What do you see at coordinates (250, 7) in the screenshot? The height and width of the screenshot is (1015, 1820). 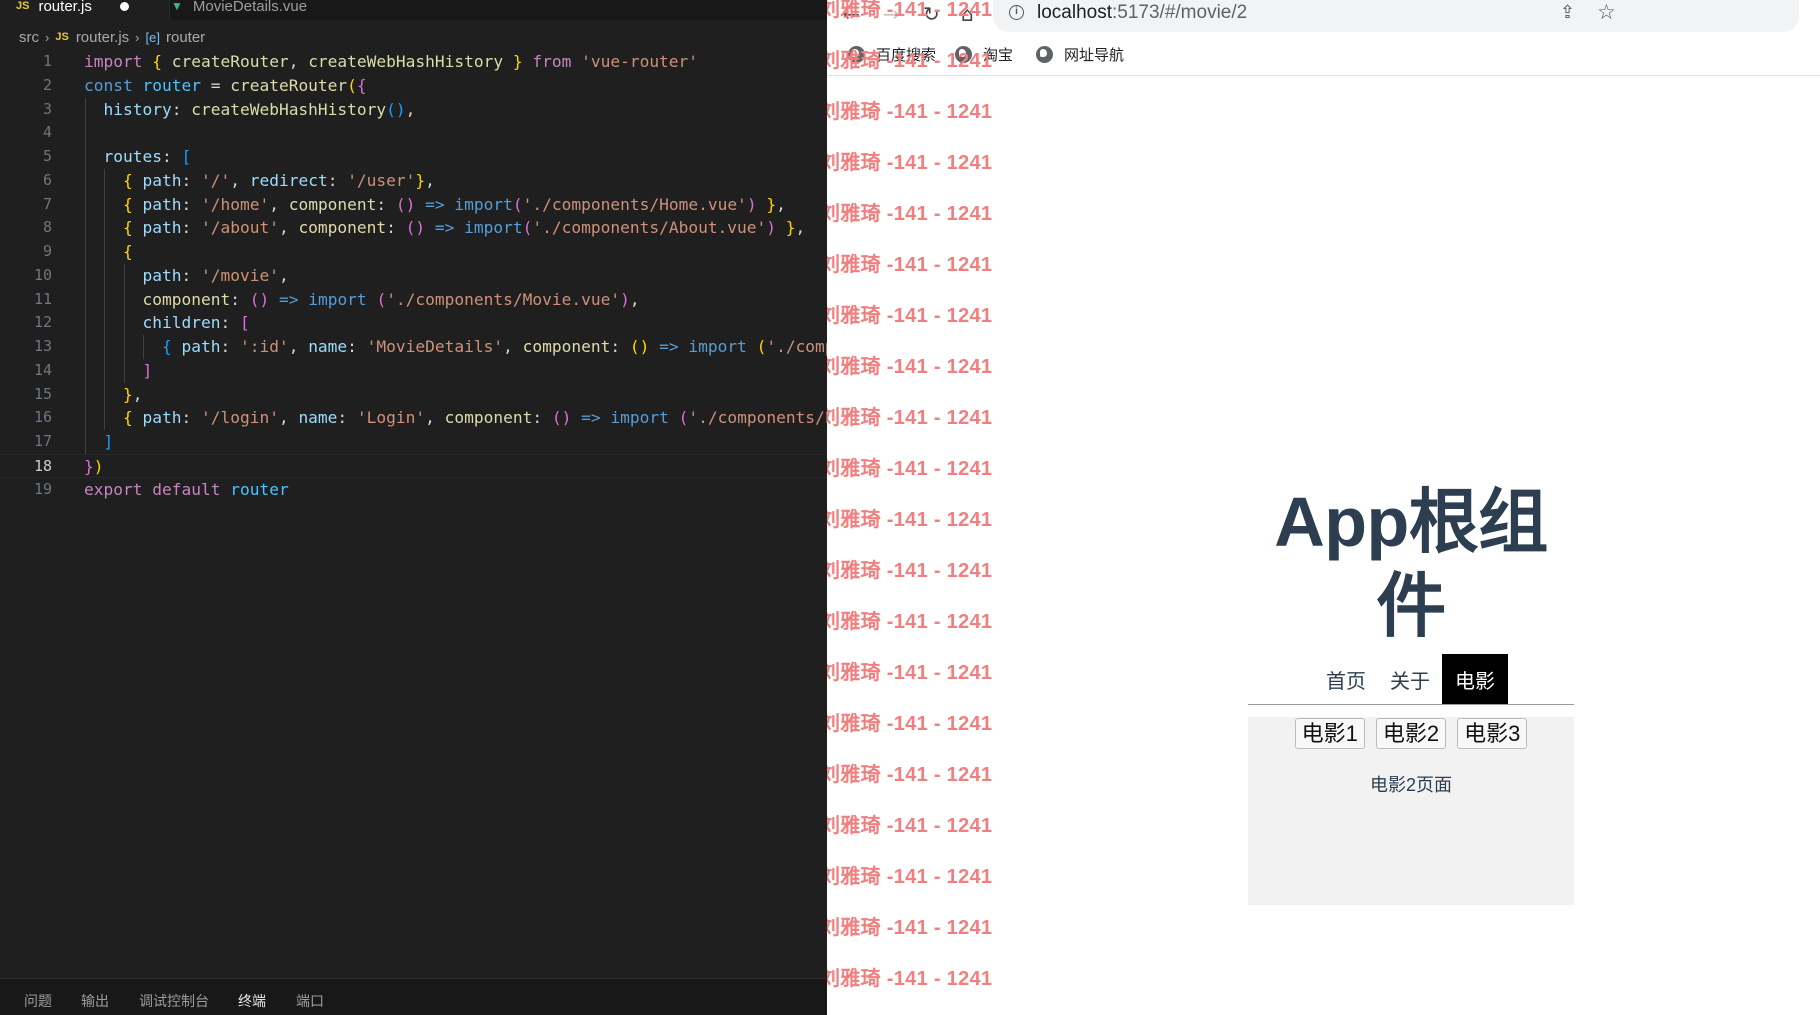 I see `tab-label: MovieDetails.vue` at bounding box center [250, 7].